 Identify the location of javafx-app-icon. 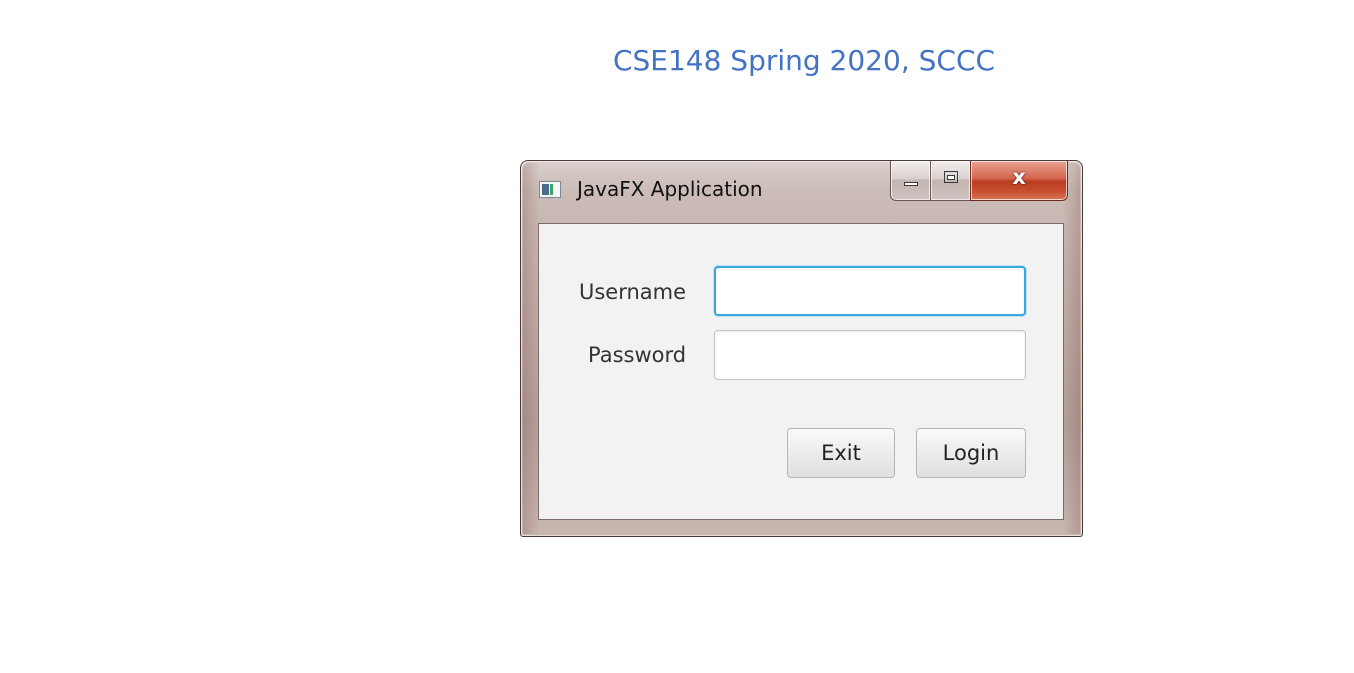
(550, 189).